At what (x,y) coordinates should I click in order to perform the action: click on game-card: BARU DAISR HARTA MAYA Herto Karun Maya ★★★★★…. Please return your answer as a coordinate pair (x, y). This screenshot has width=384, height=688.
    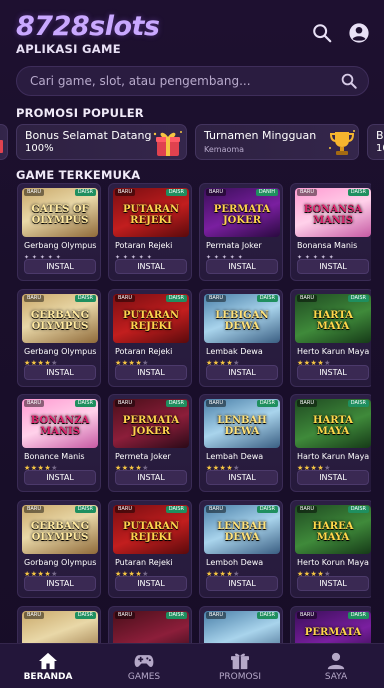
    Looking at the image, I should click on (330, 338).